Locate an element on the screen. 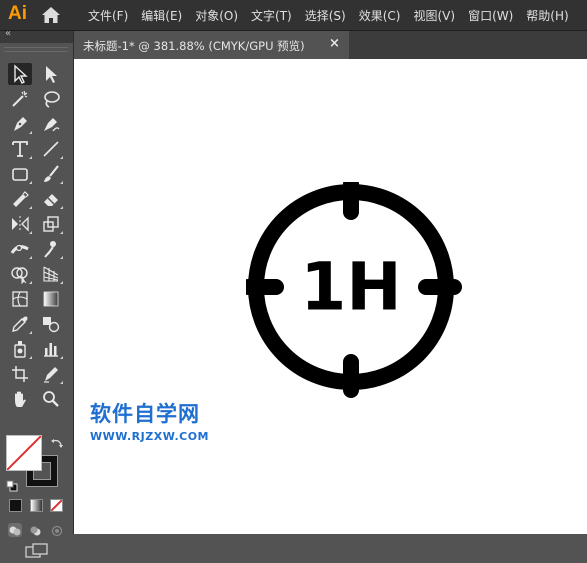 The height and width of the screenshot is (563, 587). menu-file: 文件(F) is located at coordinates (108, 15).